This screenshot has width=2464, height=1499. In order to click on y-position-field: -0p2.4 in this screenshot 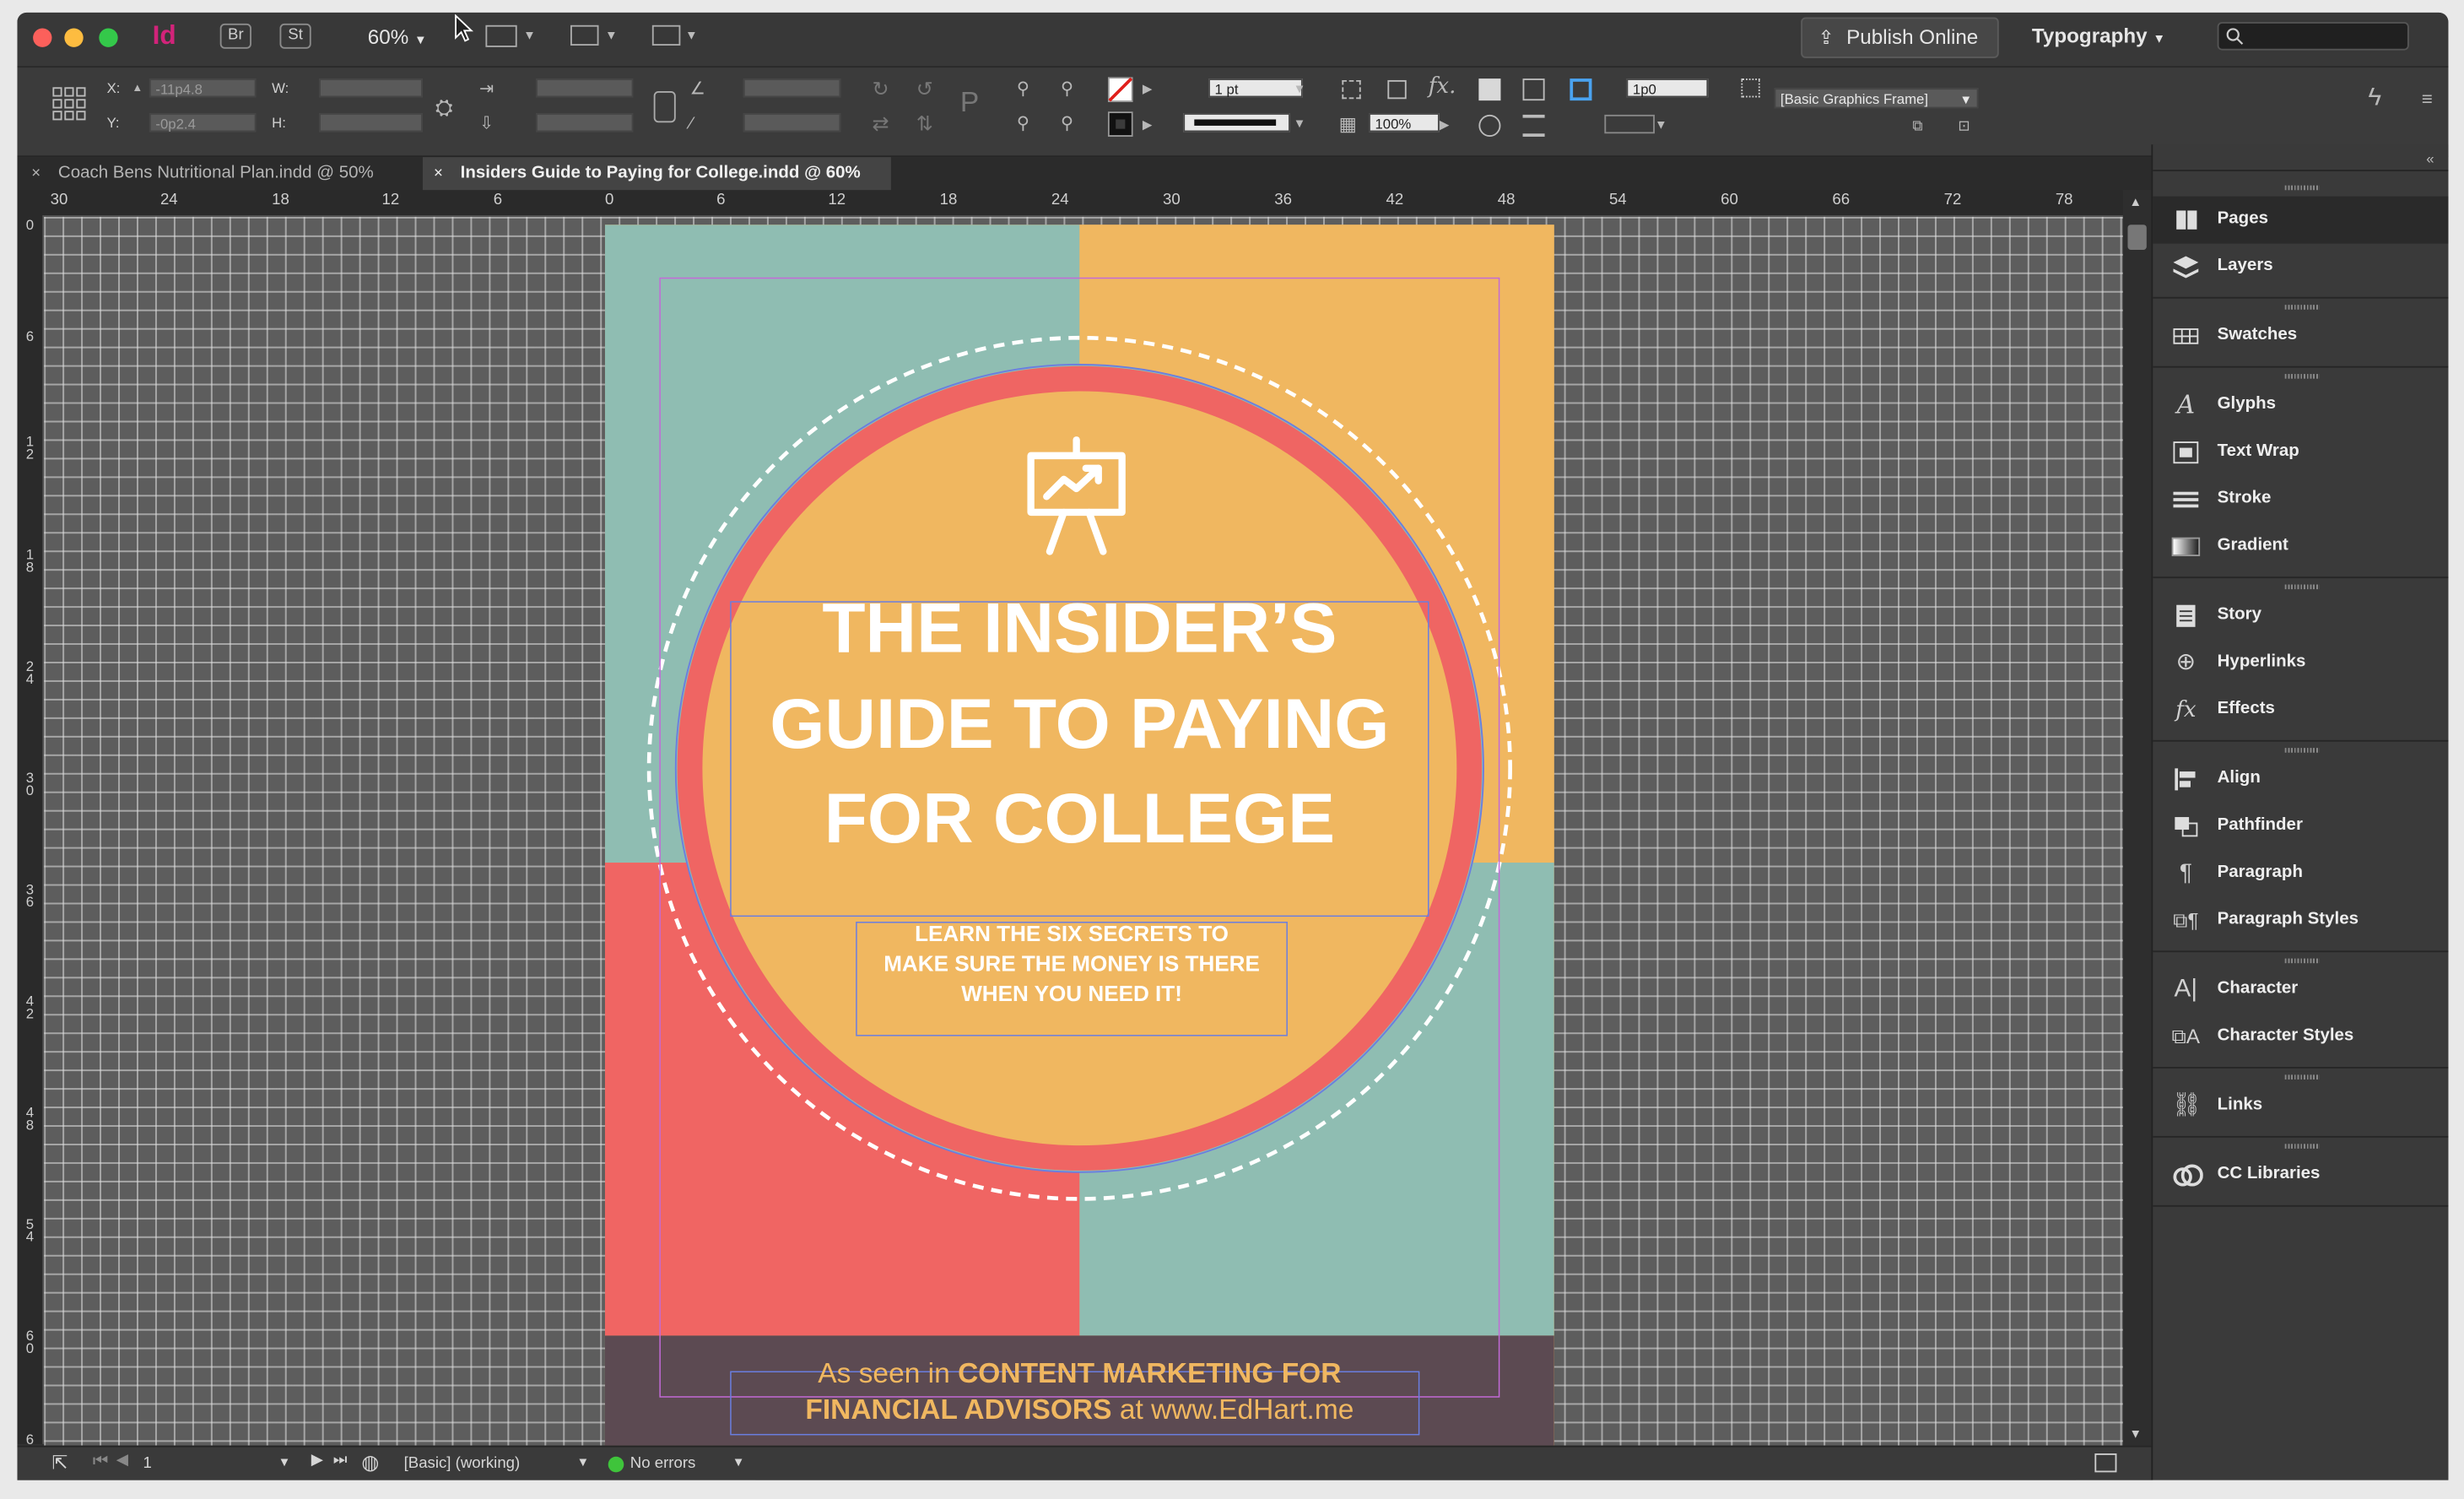, I will do `click(203, 123)`.